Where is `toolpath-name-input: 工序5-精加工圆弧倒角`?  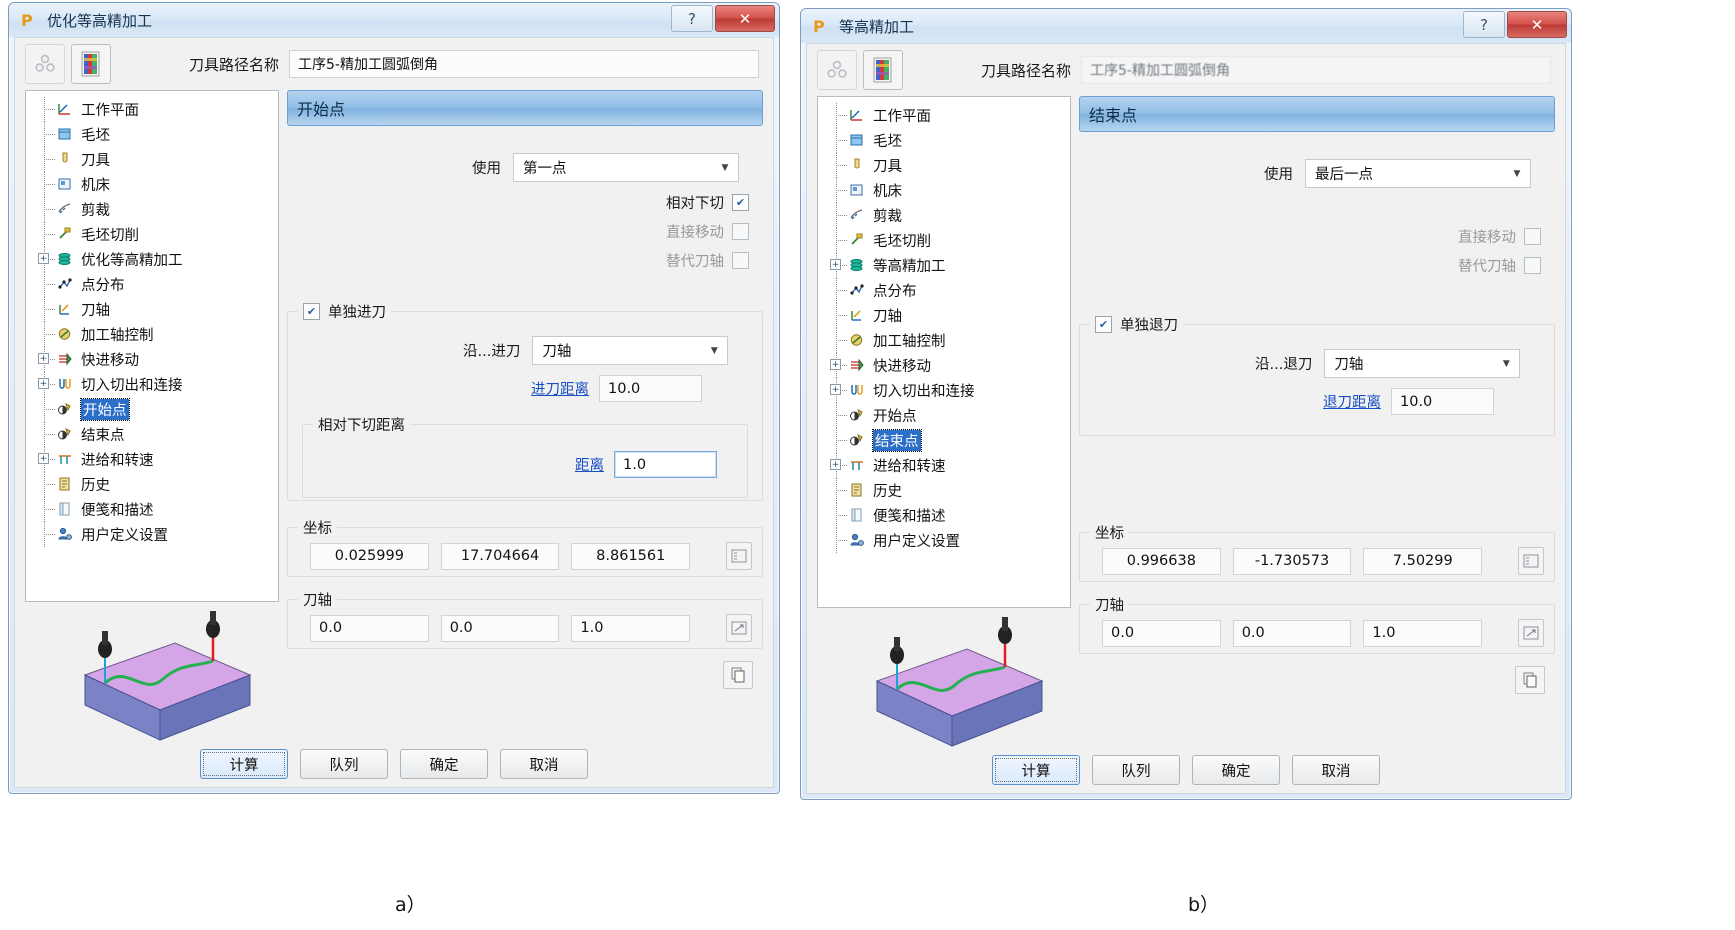 toolpath-name-input: 工序5-精加工圆弧倒角 is located at coordinates (524, 64).